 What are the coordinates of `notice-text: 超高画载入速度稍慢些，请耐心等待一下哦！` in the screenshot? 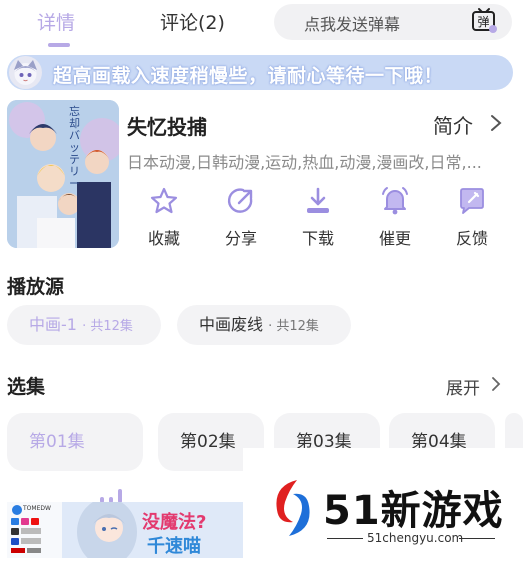 It's located at (248, 76).